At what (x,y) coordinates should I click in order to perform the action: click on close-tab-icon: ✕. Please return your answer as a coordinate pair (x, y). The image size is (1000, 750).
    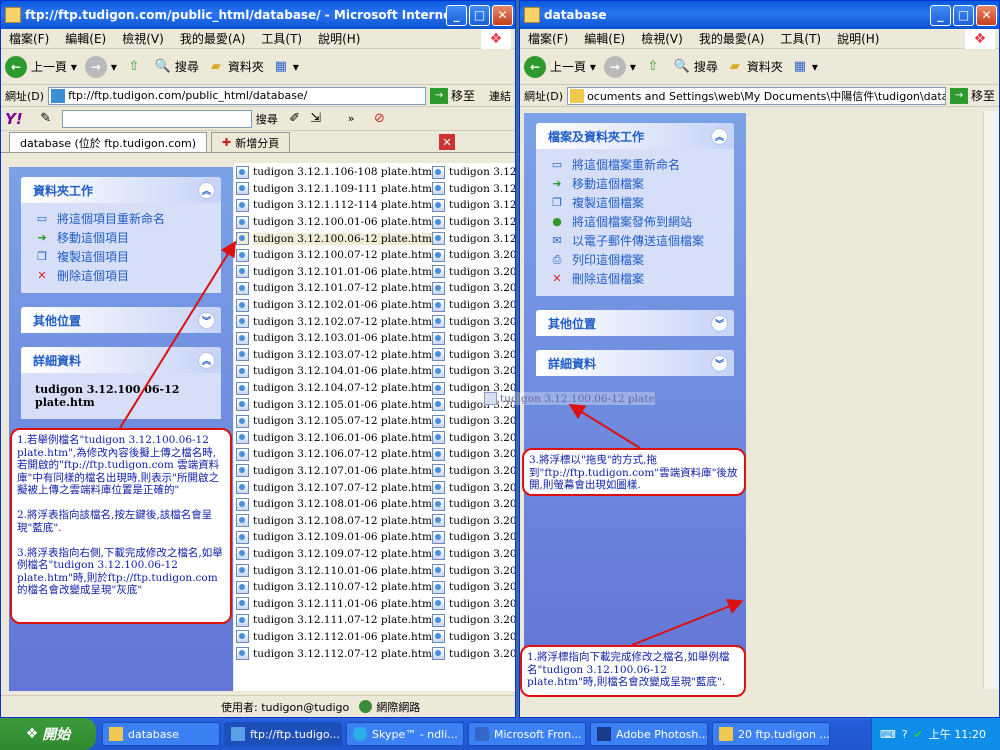
    Looking at the image, I should click on (447, 142).